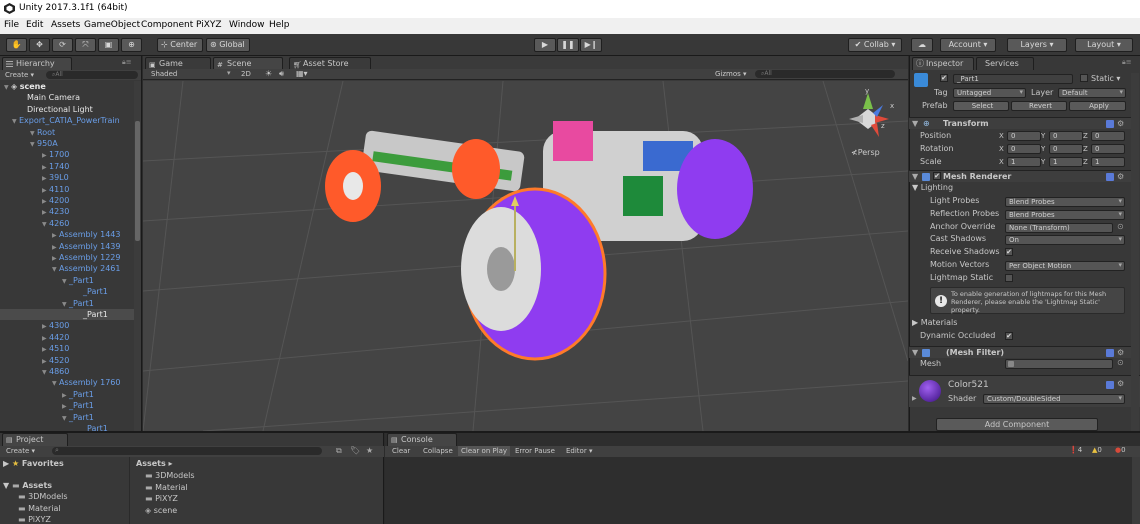 The height and width of the screenshot is (524, 1140). I want to click on layout-dropdown: Layout ▾, so click(1104, 45).